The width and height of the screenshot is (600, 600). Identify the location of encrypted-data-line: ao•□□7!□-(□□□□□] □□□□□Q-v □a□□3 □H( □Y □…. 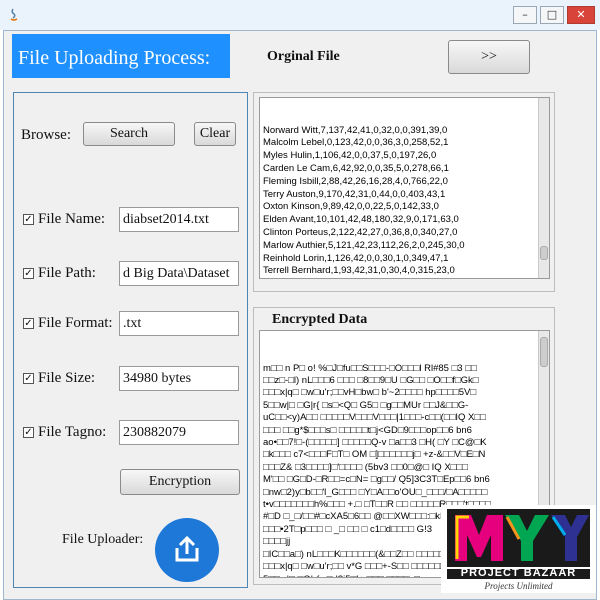
(375, 443).